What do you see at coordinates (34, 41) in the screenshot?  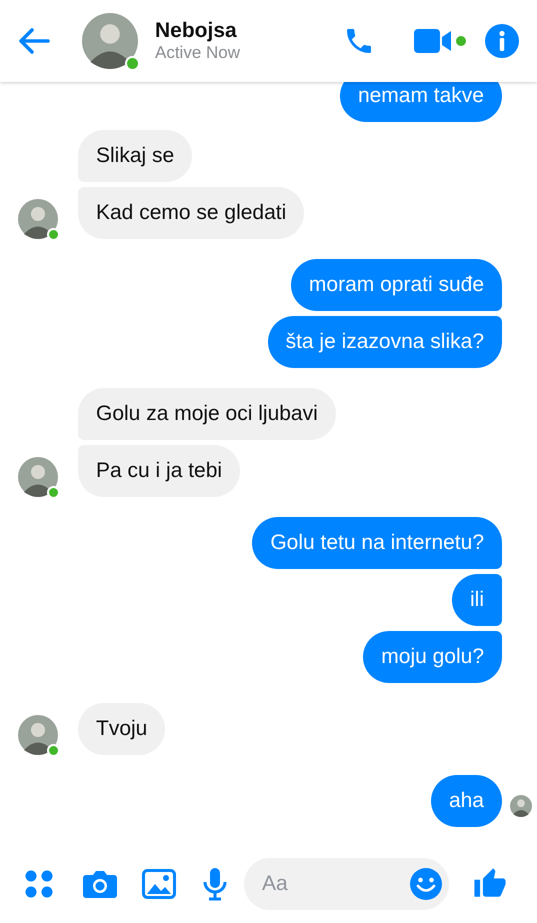 I see `back-icon` at bounding box center [34, 41].